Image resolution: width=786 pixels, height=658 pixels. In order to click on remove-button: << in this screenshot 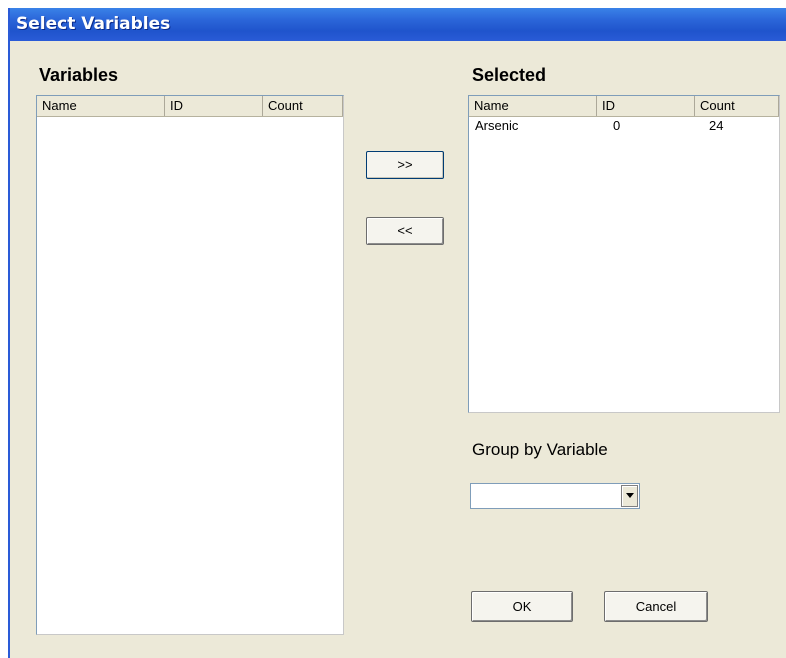, I will do `click(405, 231)`.